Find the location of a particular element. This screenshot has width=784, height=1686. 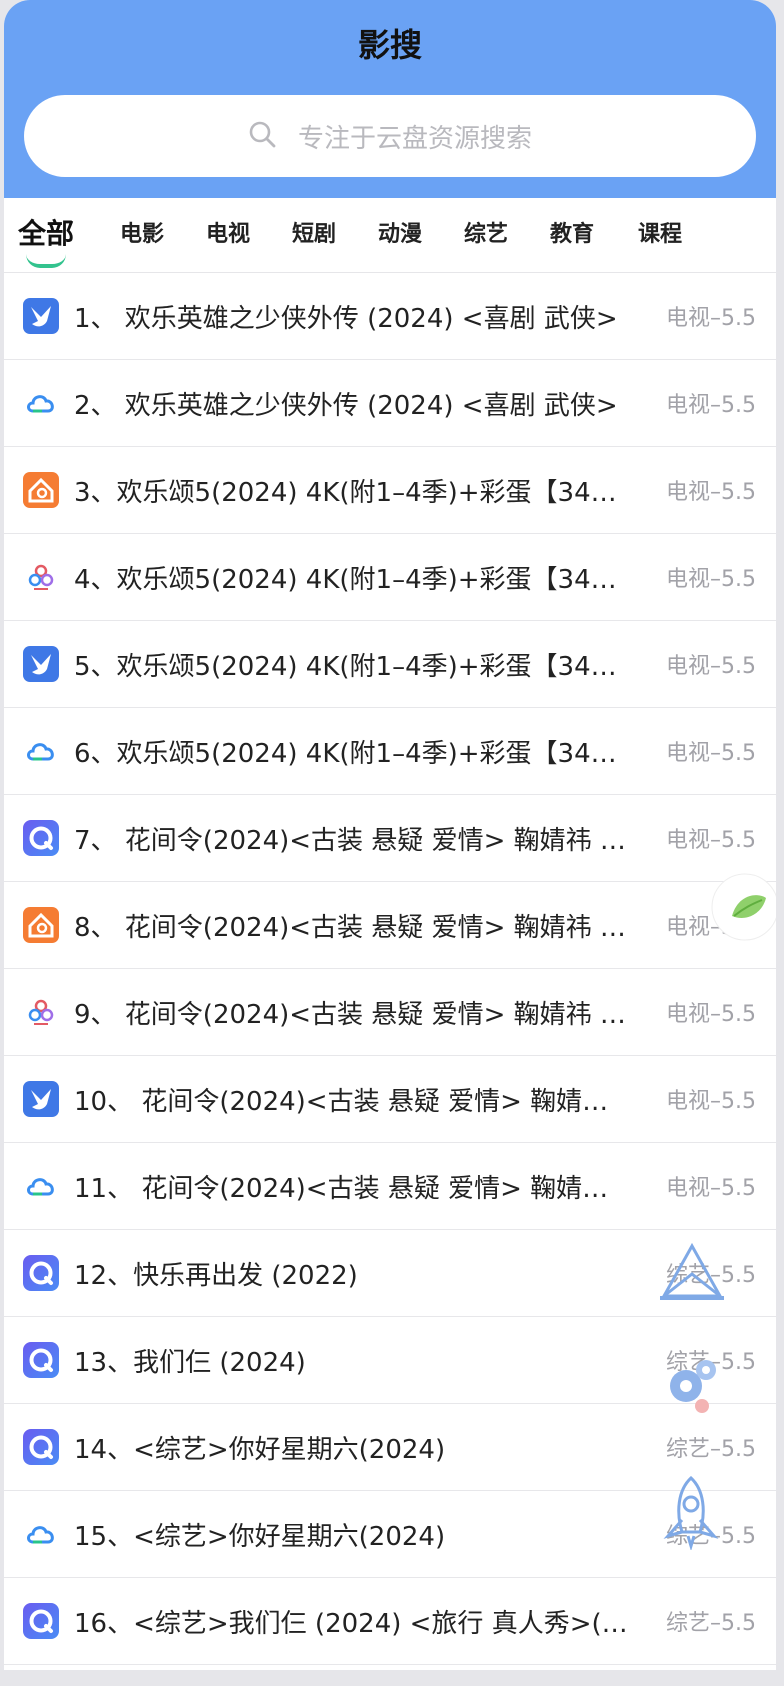

result-title: 7、 花间令(2024)<古装 悬疑 爱情> 鞠婧祎 刘学义 is located at coordinates (354, 840).